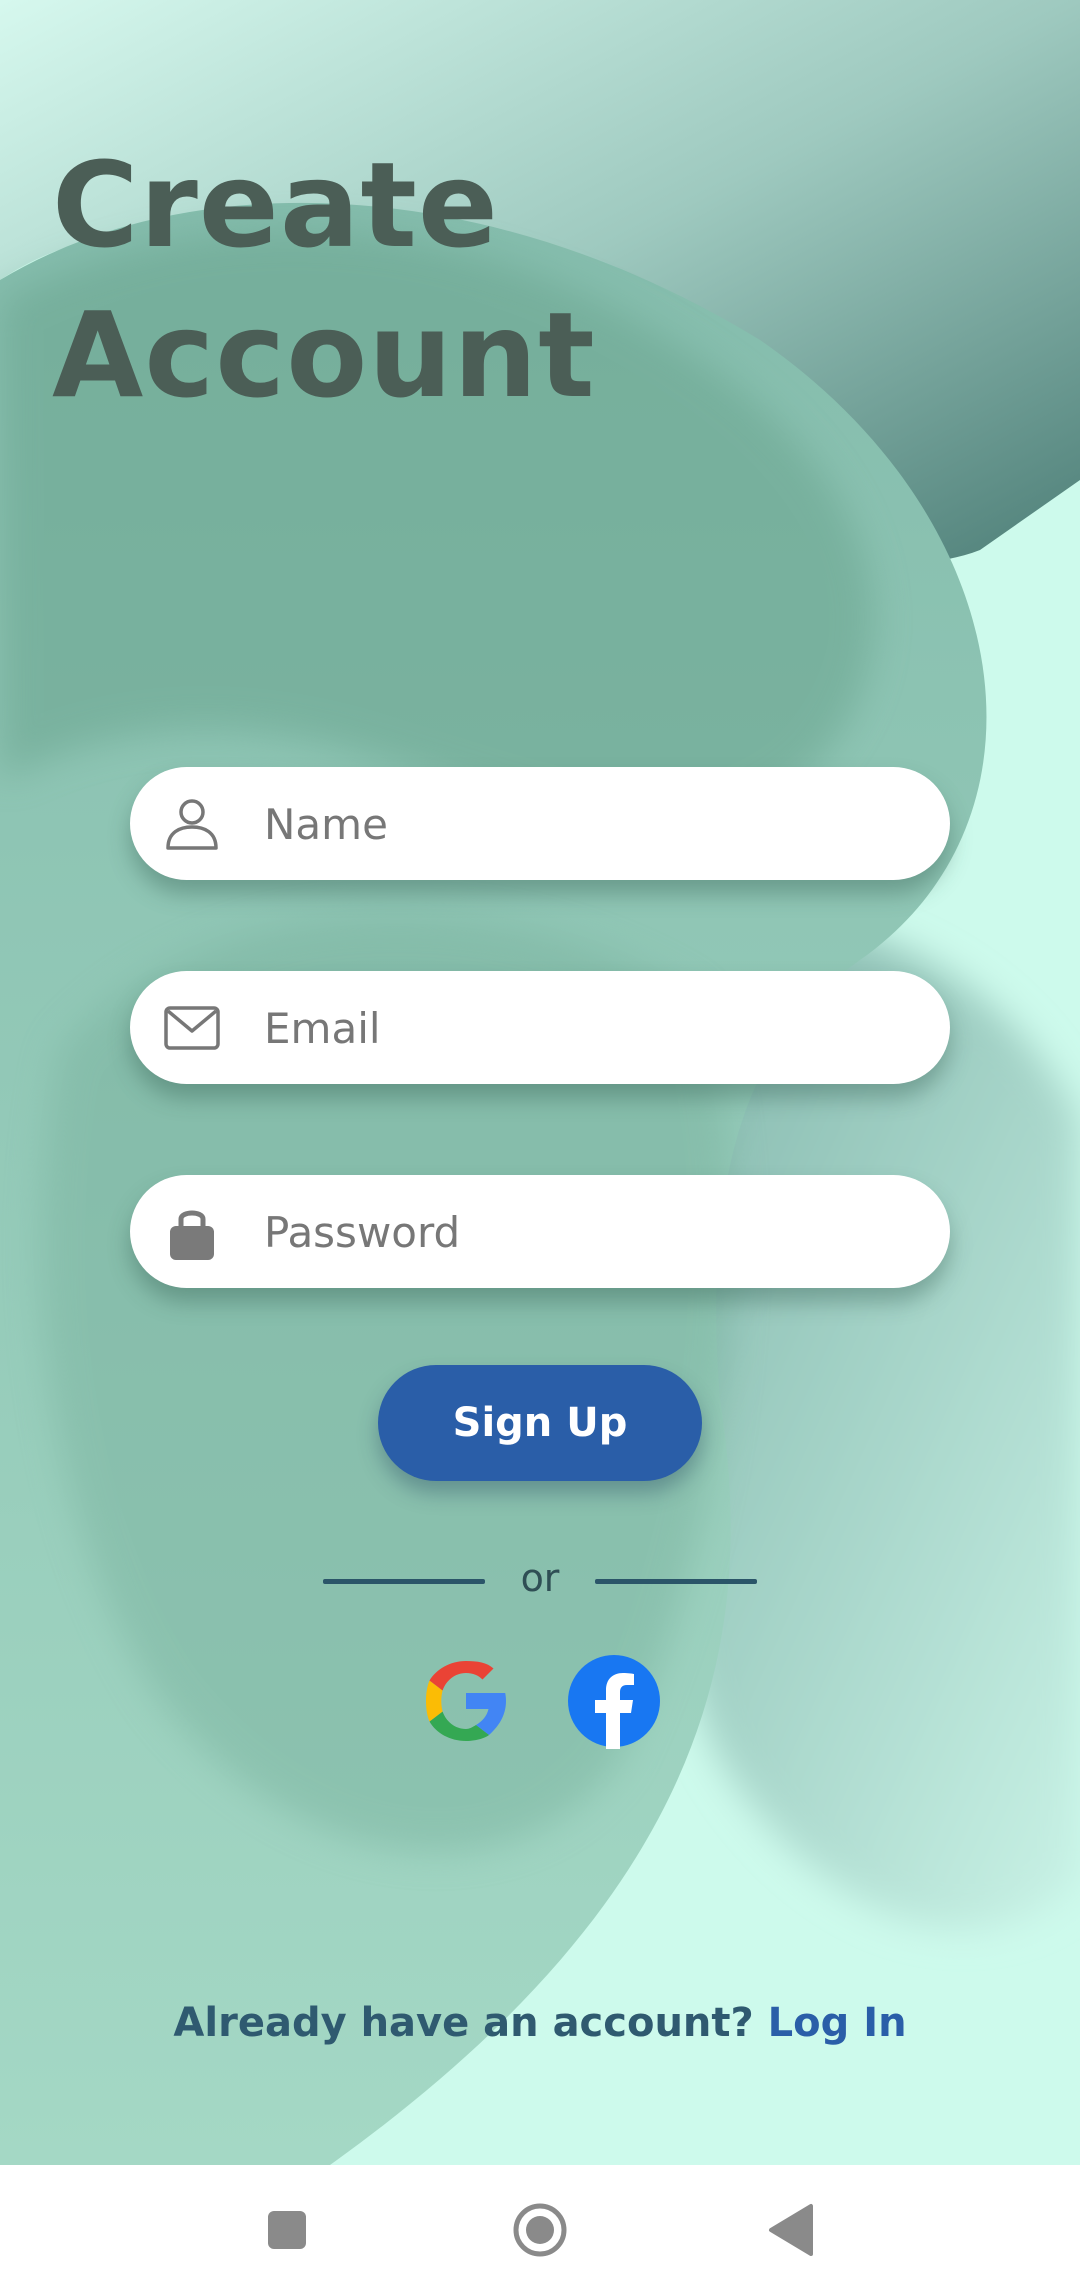 The height and width of the screenshot is (2295, 1080). I want to click on login-prompt-text: Already have an account?, so click(470, 2023).